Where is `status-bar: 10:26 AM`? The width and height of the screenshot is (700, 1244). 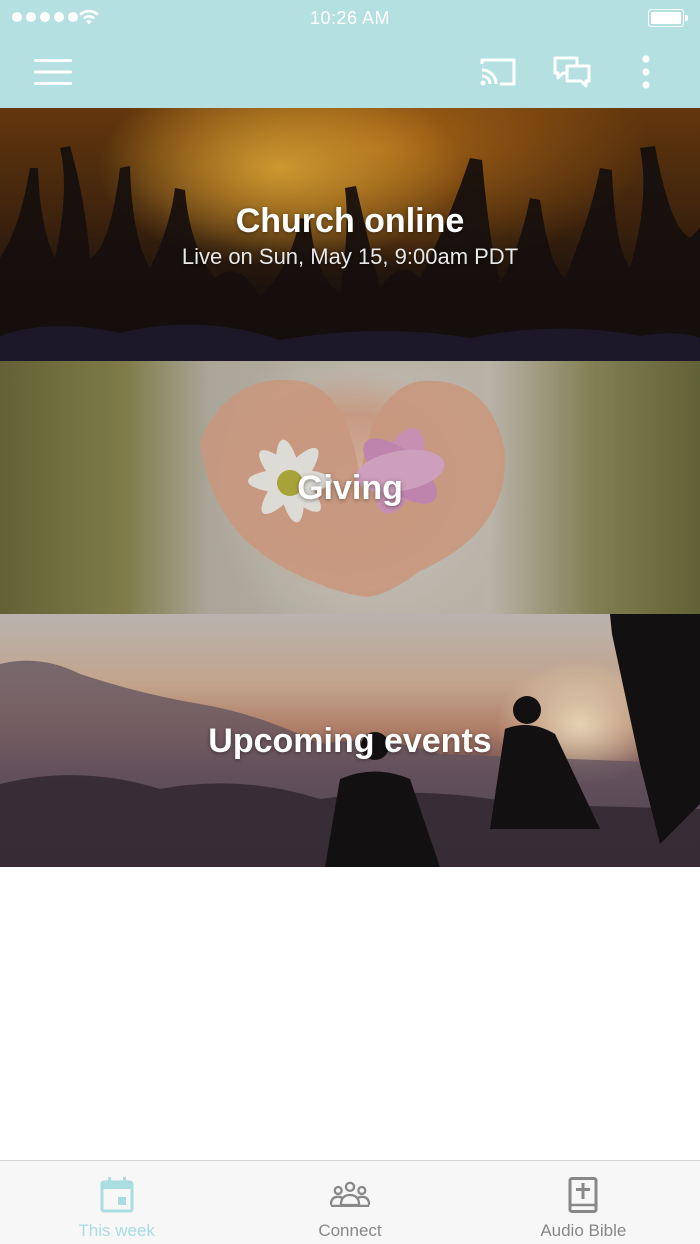
status-bar: 10:26 AM is located at coordinates (350, 18).